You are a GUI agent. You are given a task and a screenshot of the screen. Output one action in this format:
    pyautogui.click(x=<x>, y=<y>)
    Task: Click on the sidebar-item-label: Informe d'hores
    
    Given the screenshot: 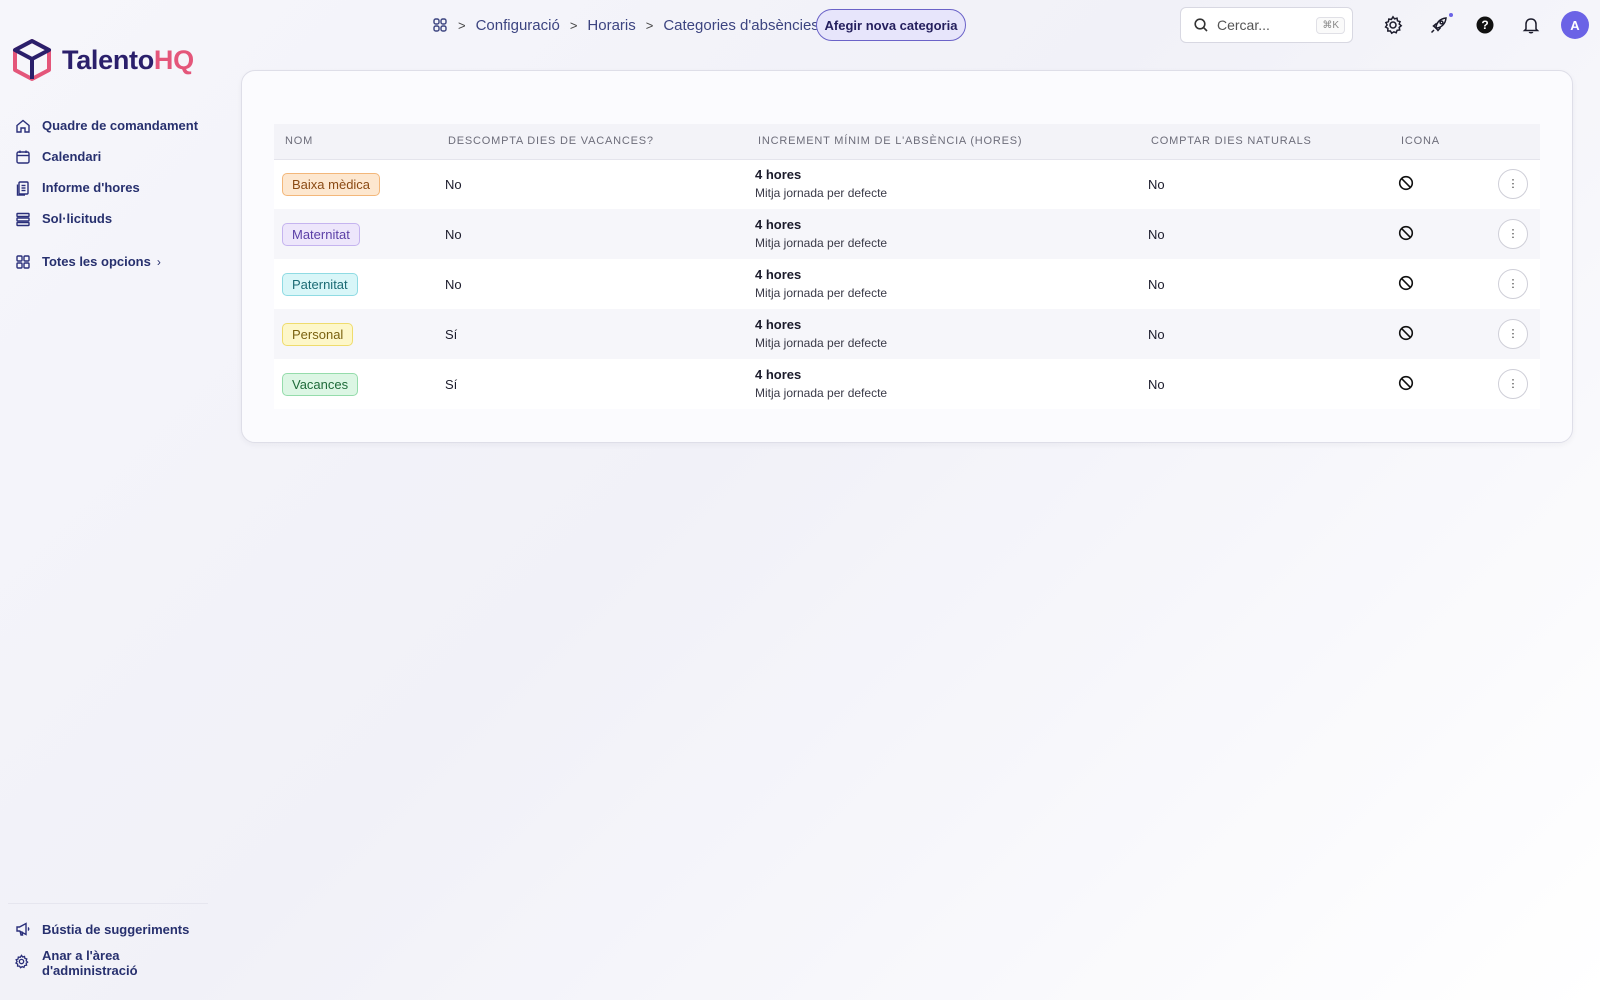 What is the action you would take?
    pyautogui.click(x=91, y=187)
    